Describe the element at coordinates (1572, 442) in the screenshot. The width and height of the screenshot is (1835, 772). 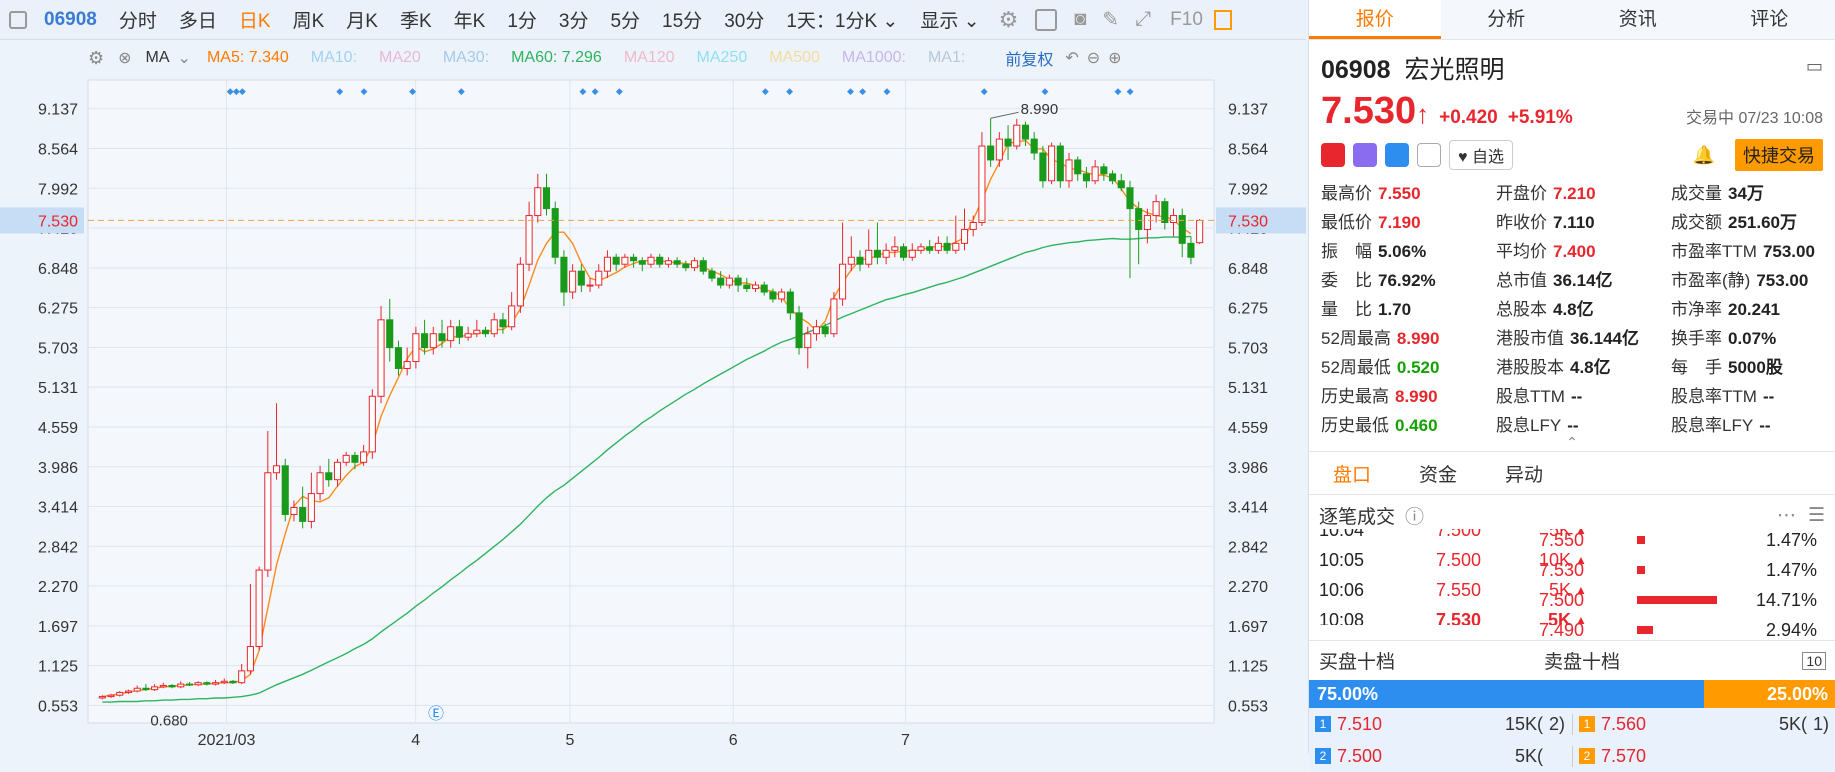
I see `expand-icon: ⌃` at that location.